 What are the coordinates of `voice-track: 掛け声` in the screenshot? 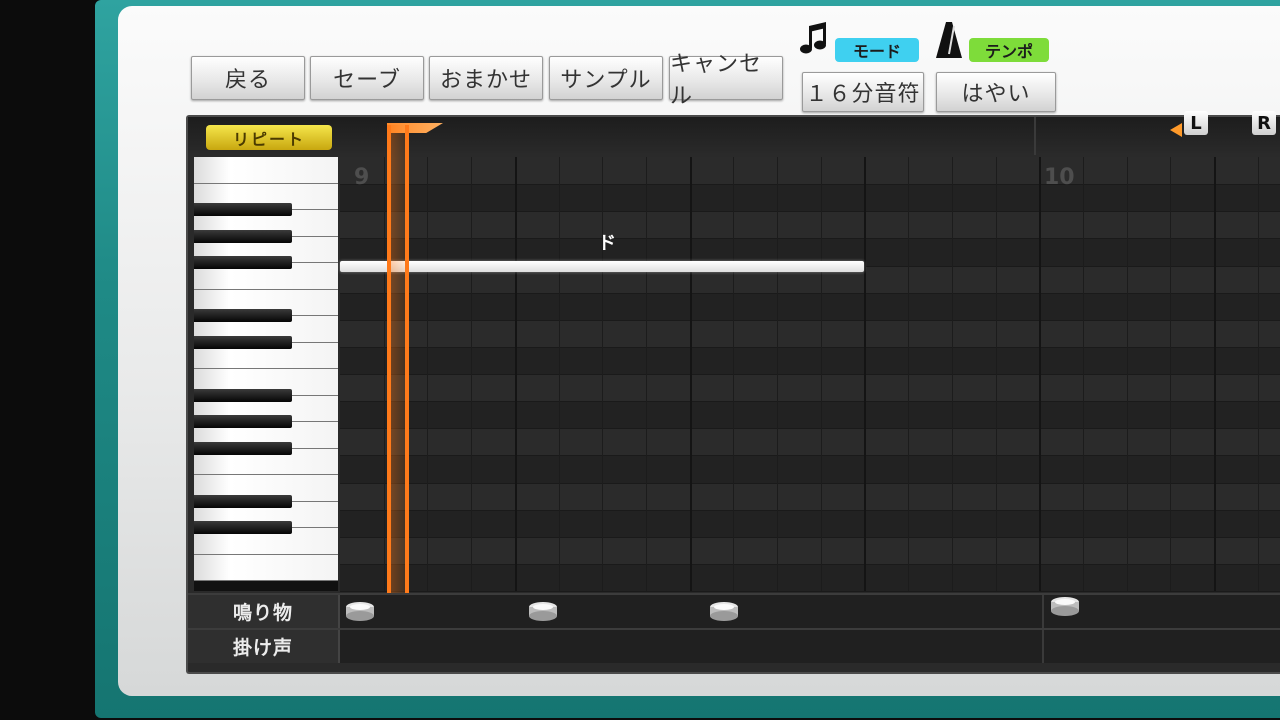 It's located at (734, 645).